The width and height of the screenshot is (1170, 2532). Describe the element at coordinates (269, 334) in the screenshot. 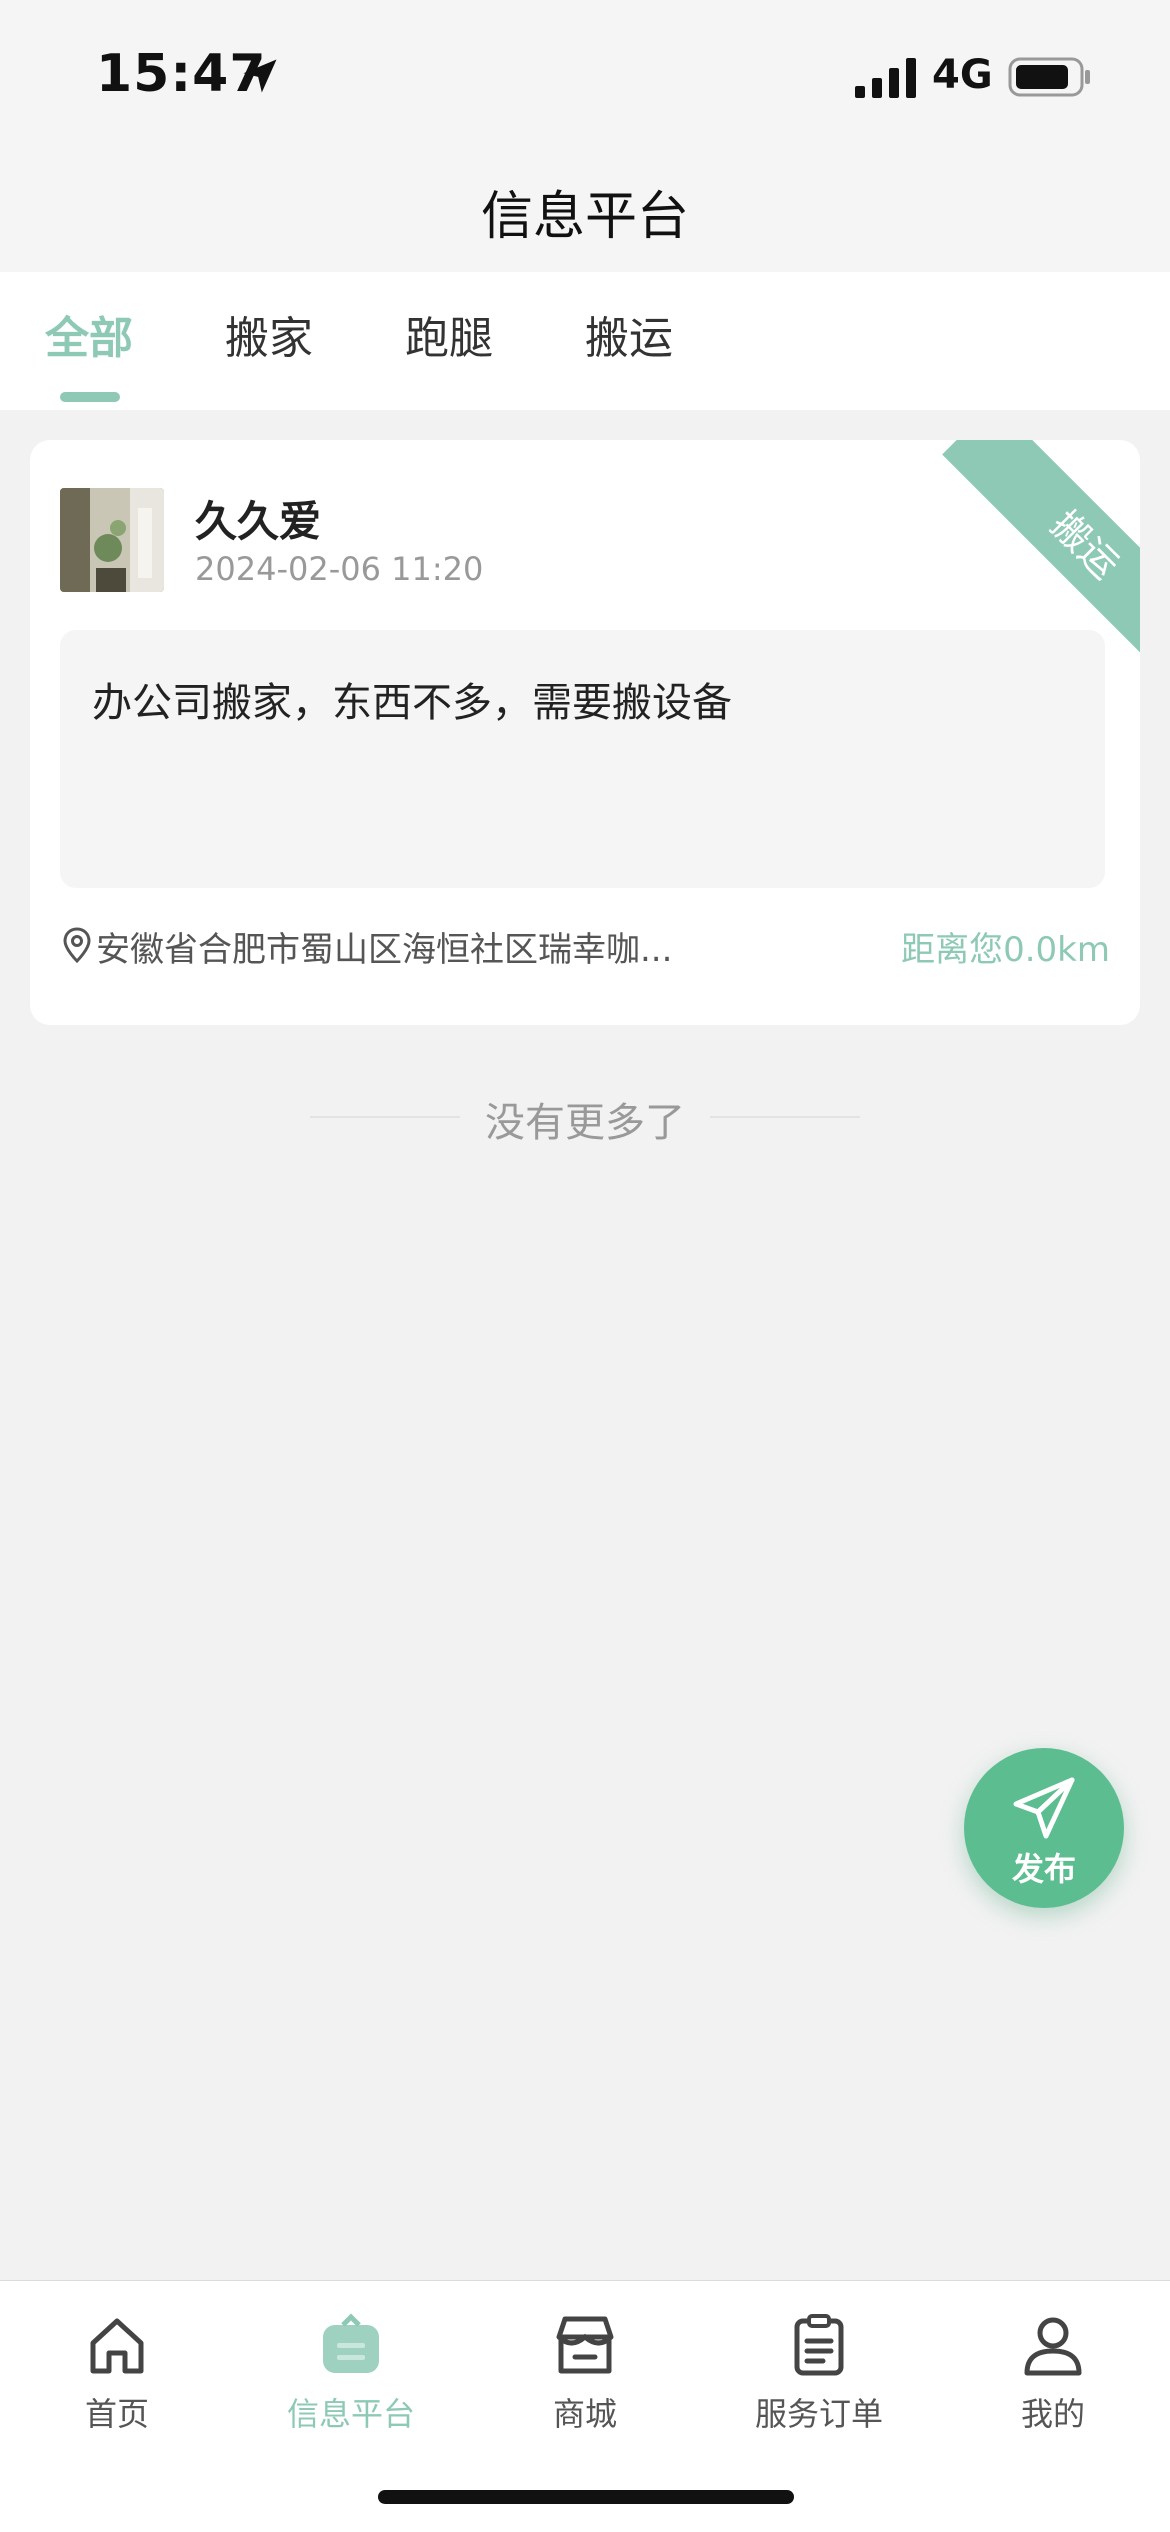

I see `tab-moving: 搬家` at that location.